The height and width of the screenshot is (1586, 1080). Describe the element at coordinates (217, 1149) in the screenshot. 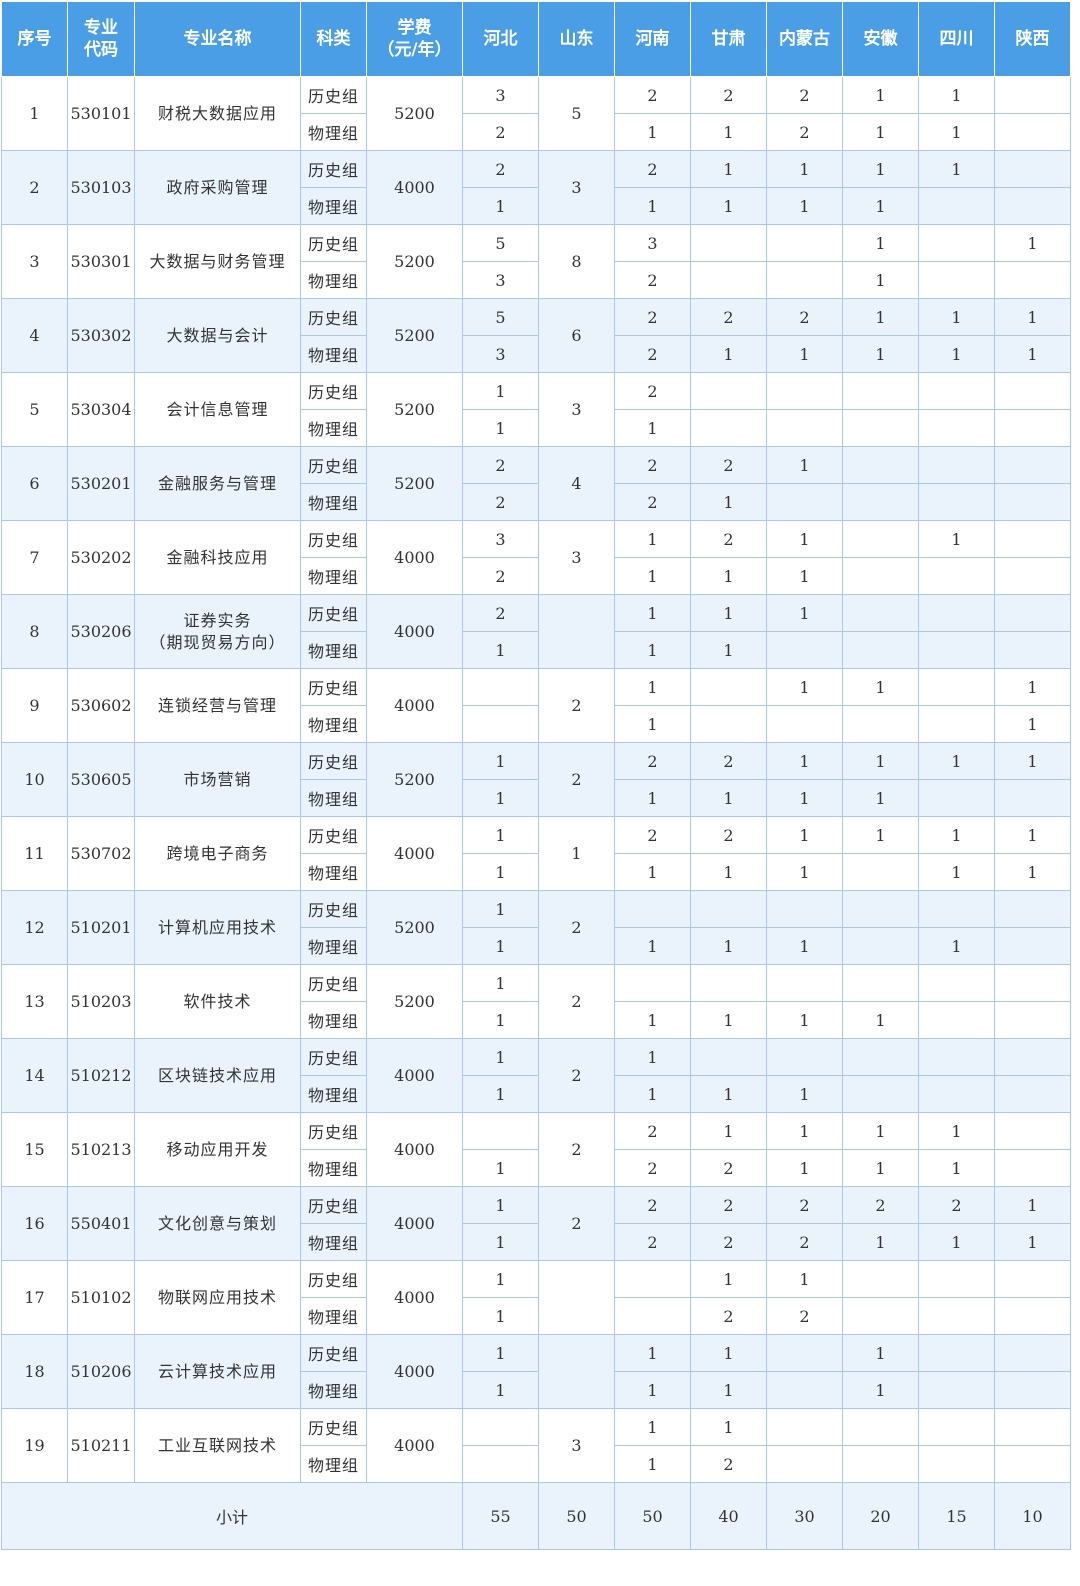

I see `cell-major-name: 移动应用开发` at that location.